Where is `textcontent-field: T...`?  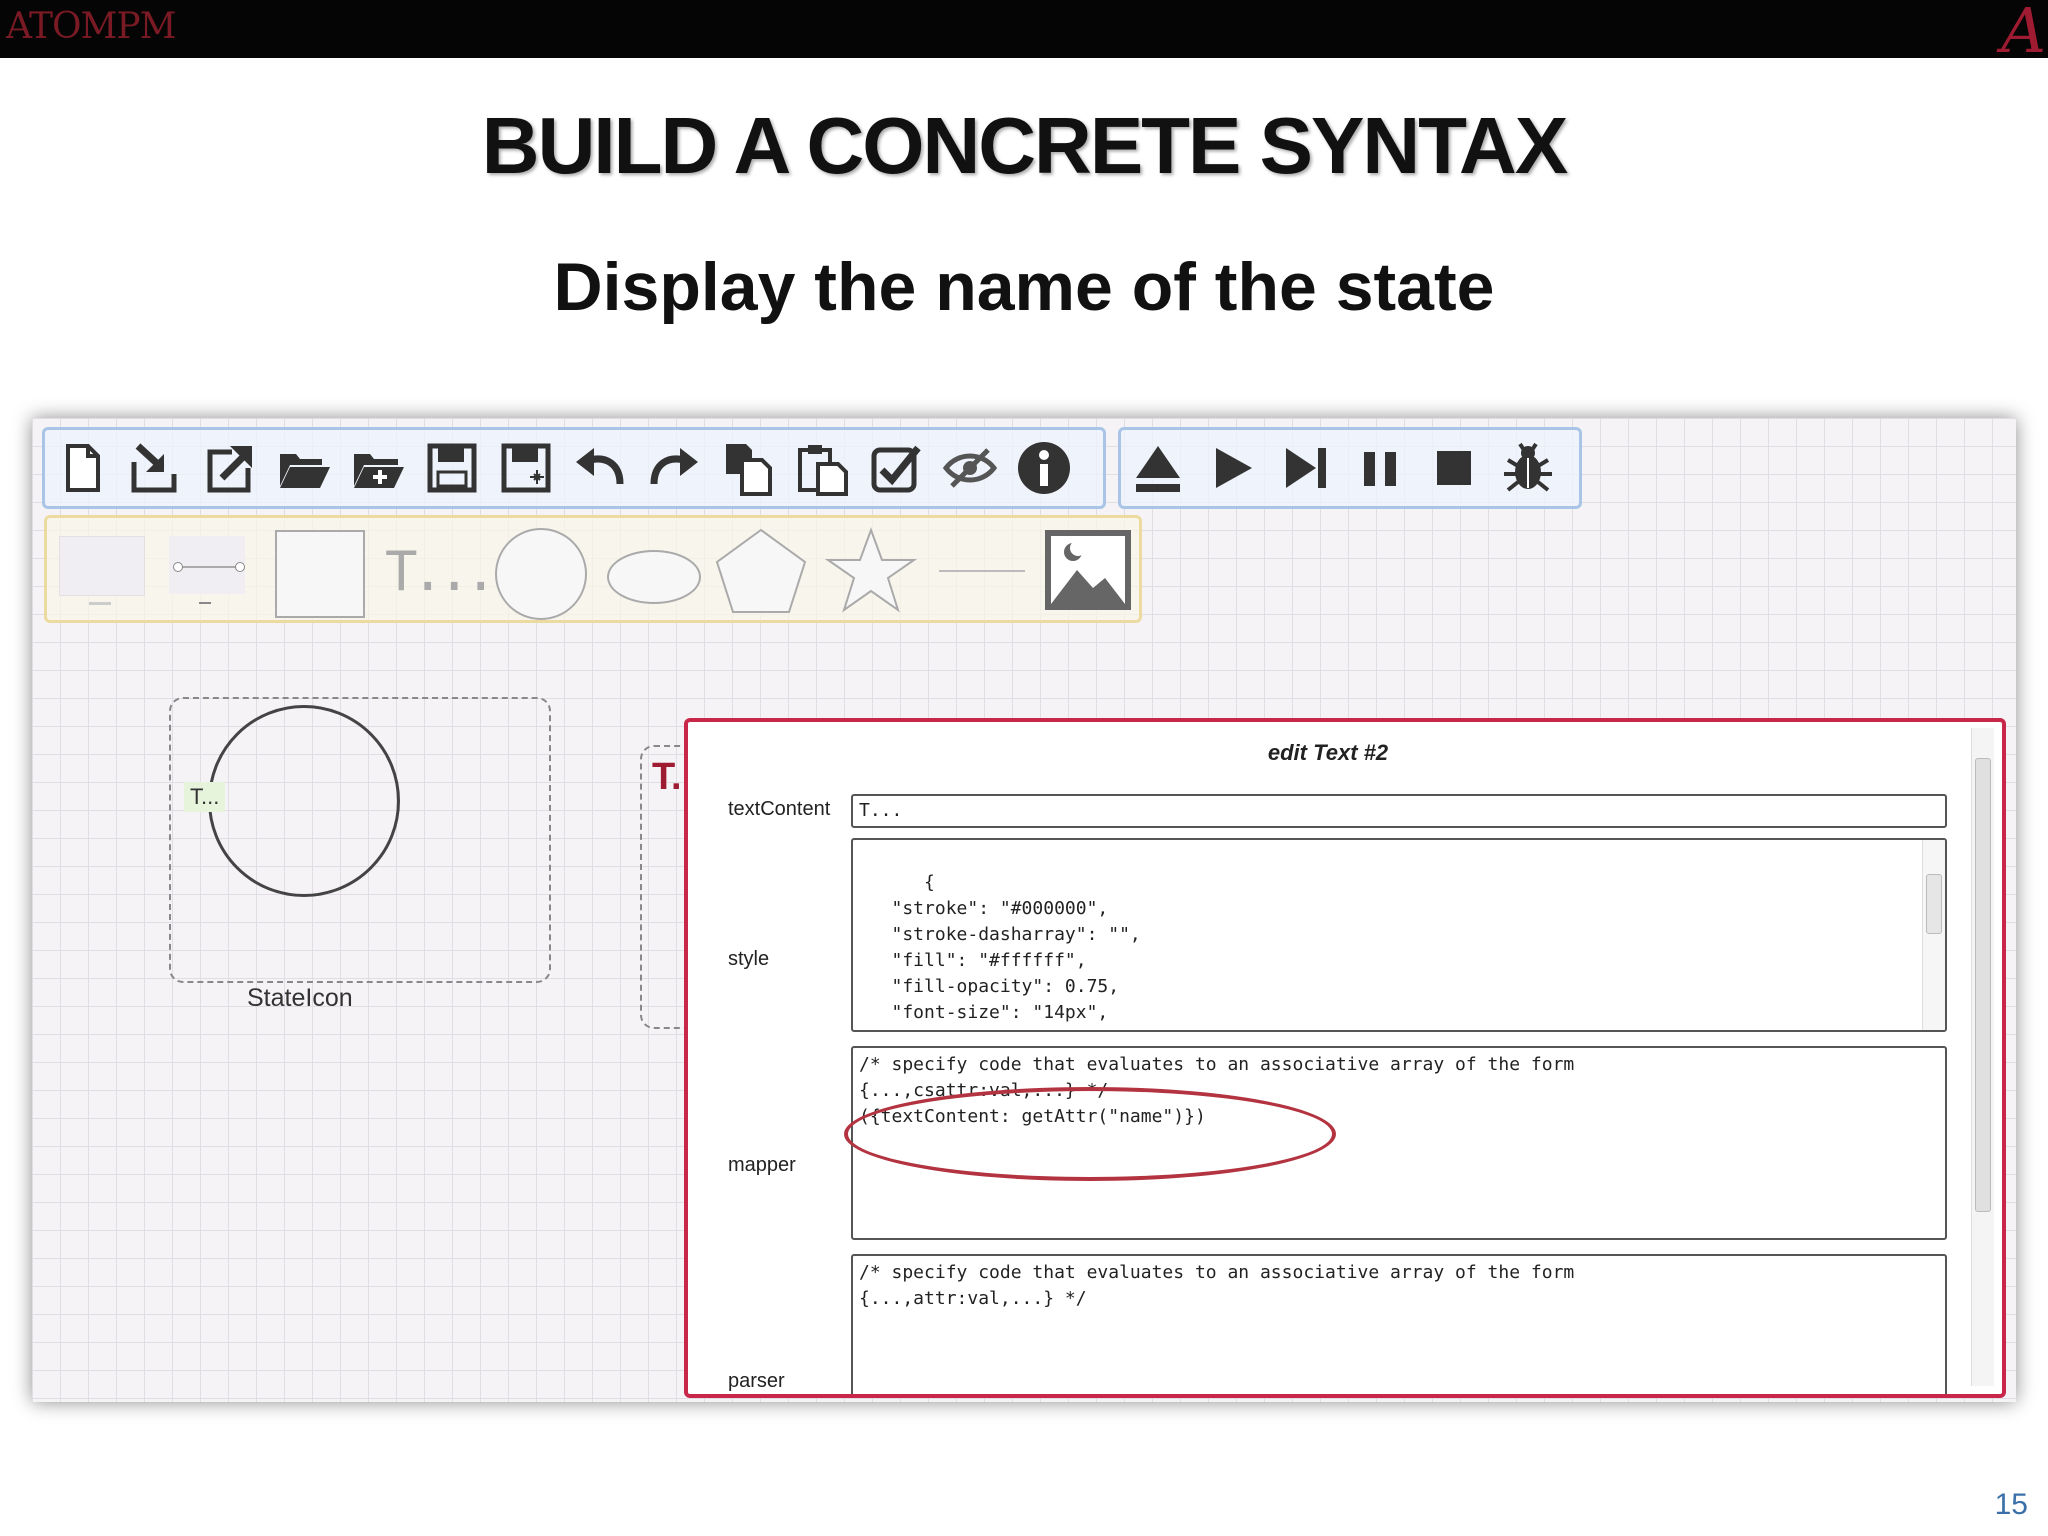 textcontent-field: T... is located at coordinates (1399, 811).